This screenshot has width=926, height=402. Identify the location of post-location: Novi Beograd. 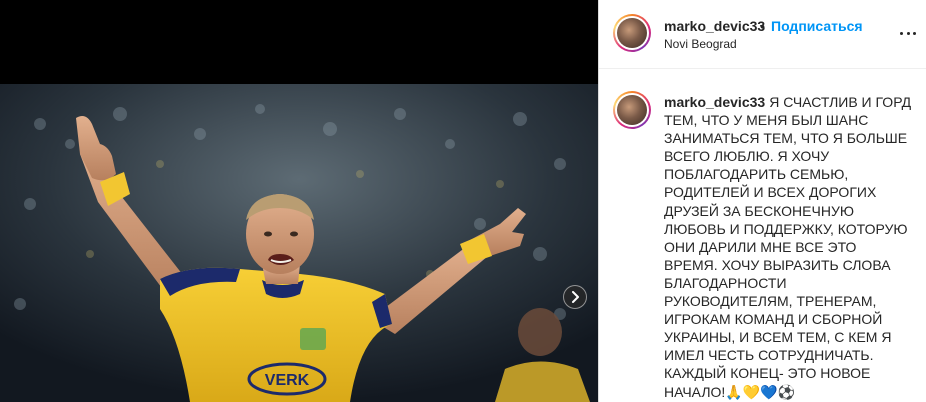
(700, 44).